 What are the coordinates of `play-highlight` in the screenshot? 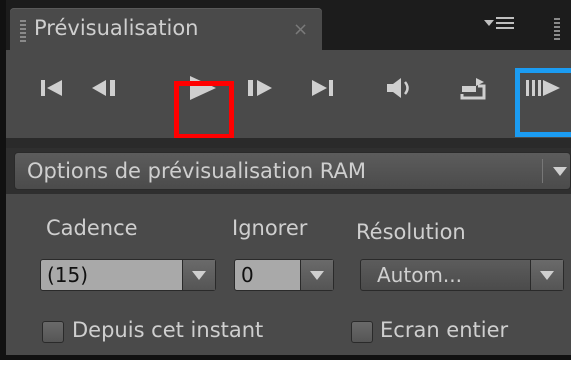 It's located at (204, 110).